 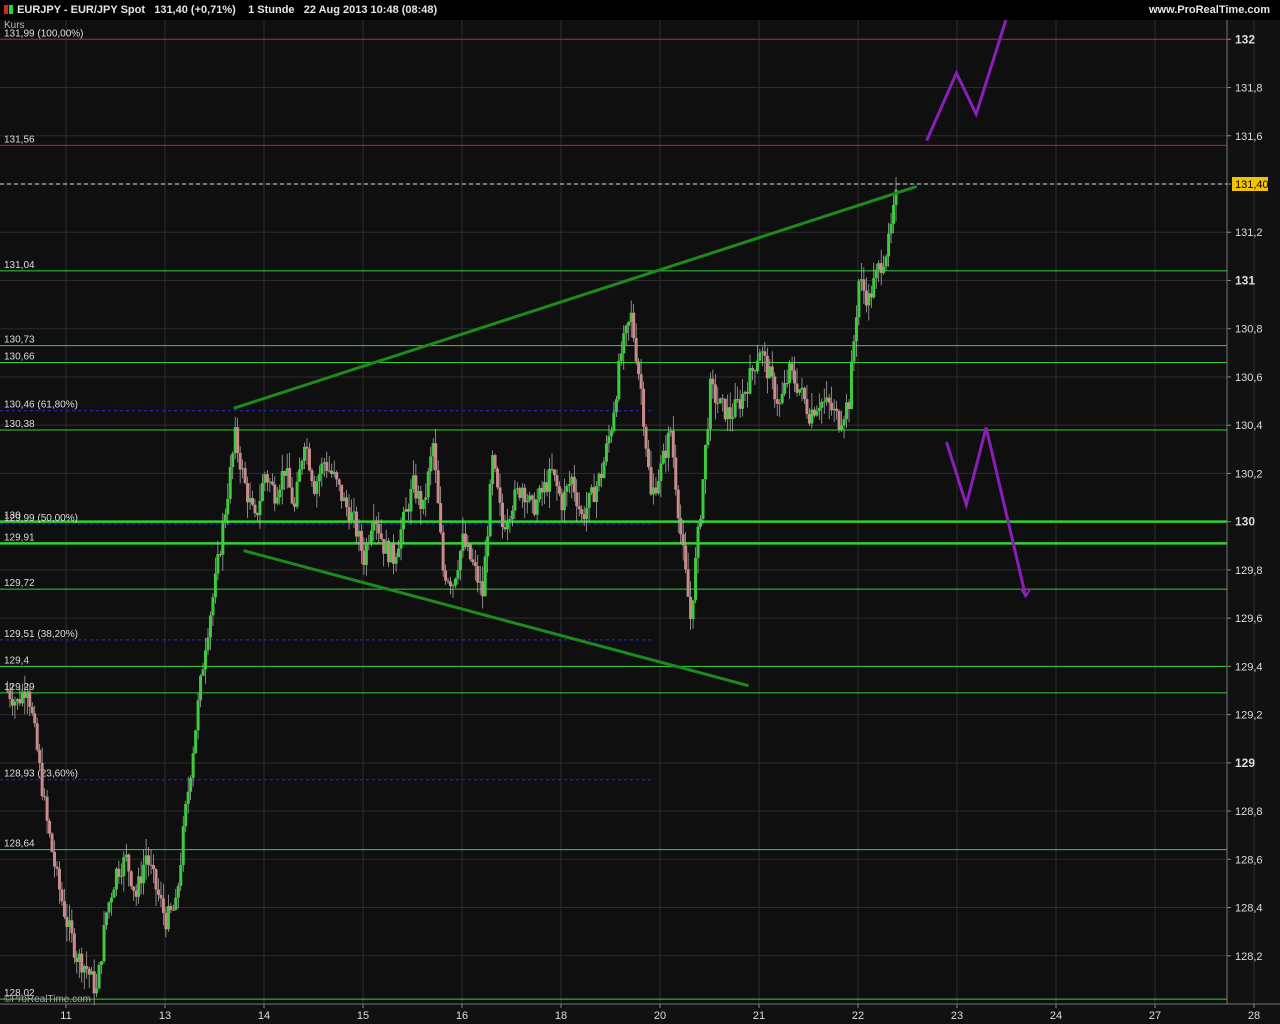 I want to click on y-tick-label: 131,6, so click(x=1249, y=137).